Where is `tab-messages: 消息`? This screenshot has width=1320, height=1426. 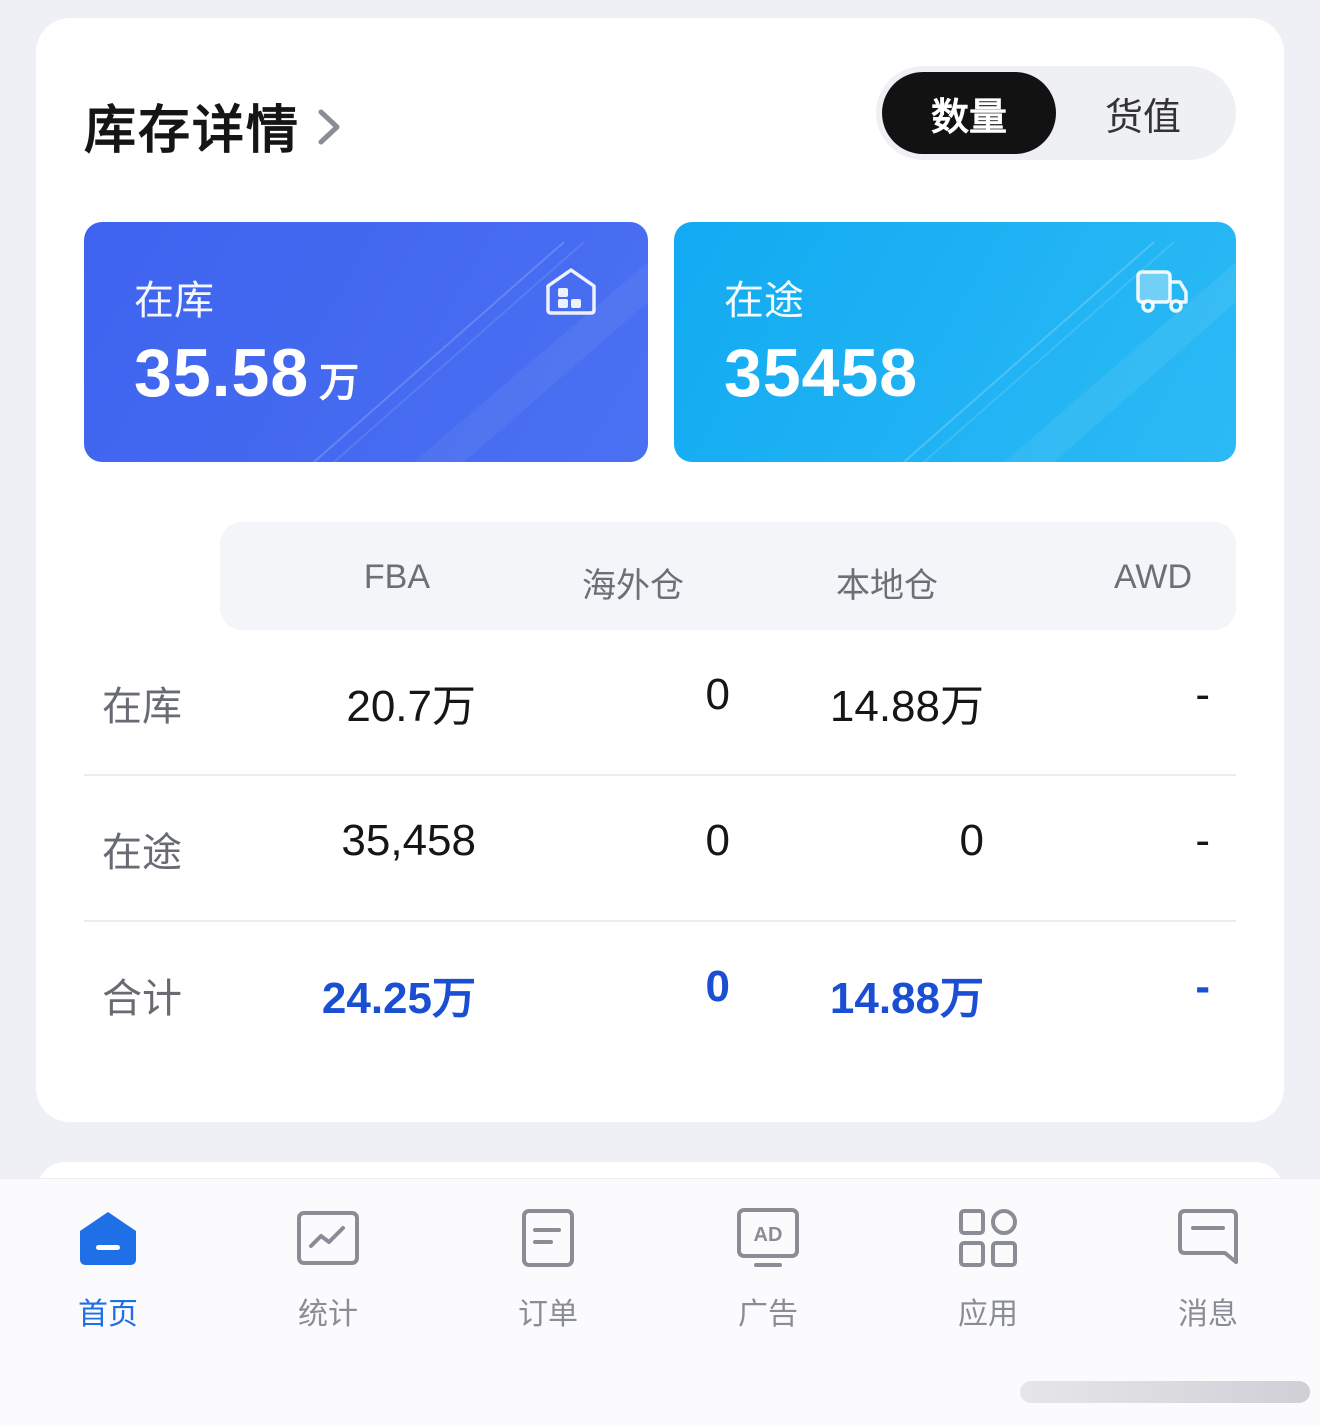
tab-messages: 消息 is located at coordinates (1208, 1268).